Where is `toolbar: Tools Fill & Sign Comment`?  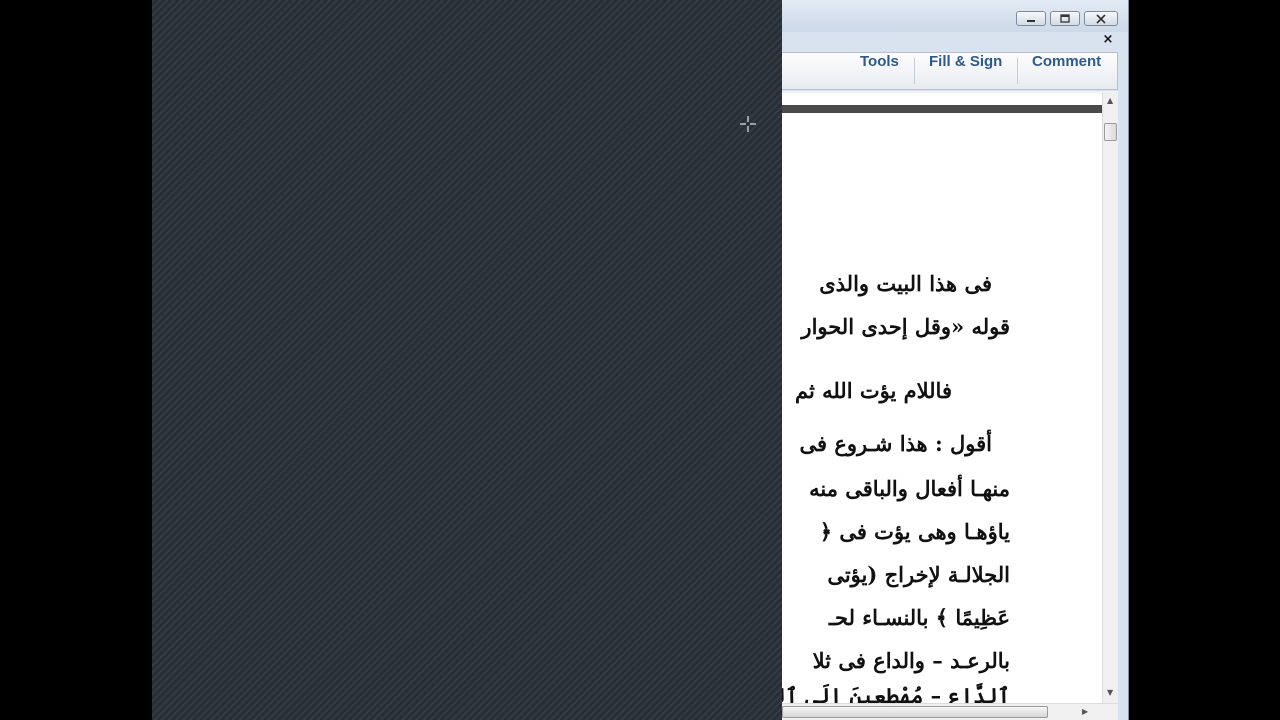
toolbar: Tools Fill & Sign Comment is located at coordinates (950, 71).